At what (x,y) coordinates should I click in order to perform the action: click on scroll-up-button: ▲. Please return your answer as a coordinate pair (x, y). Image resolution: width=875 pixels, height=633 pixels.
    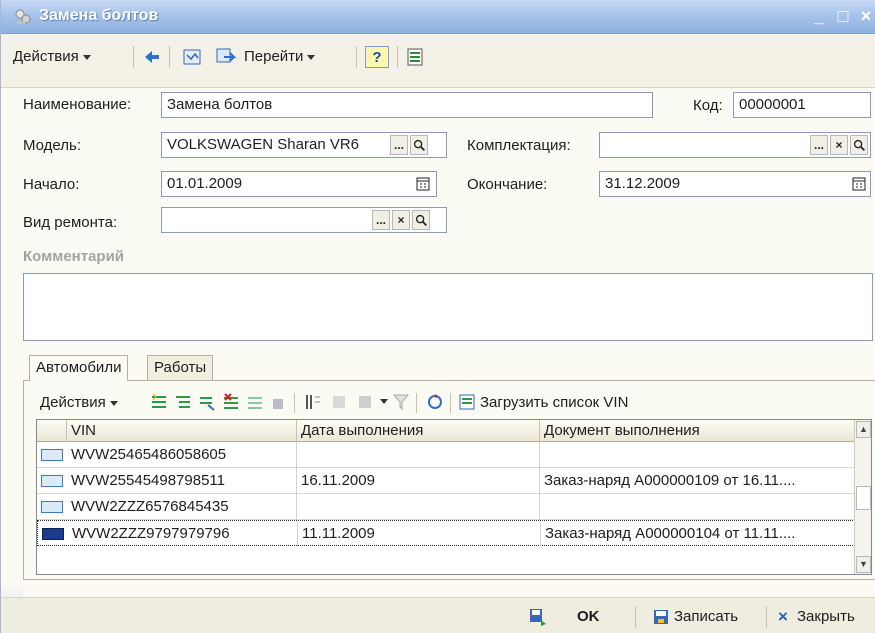
    Looking at the image, I should click on (863, 429).